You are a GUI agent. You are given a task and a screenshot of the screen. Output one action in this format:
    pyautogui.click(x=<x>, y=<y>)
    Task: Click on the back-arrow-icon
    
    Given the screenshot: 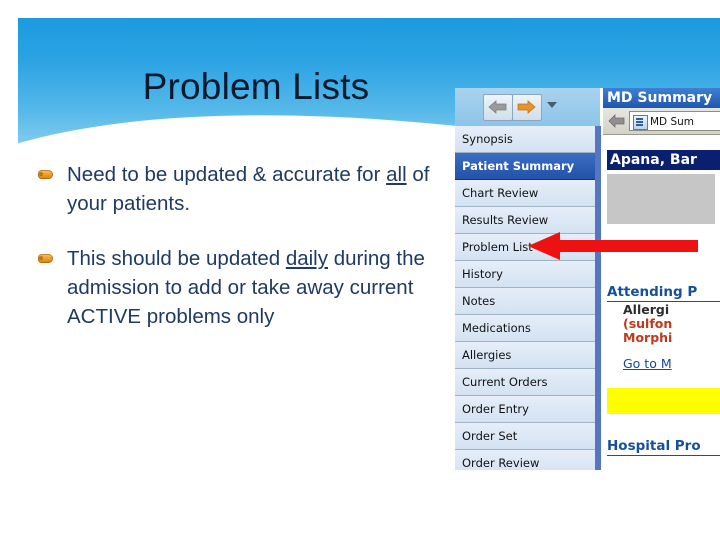 What is the action you would take?
    pyautogui.click(x=497, y=107)
    